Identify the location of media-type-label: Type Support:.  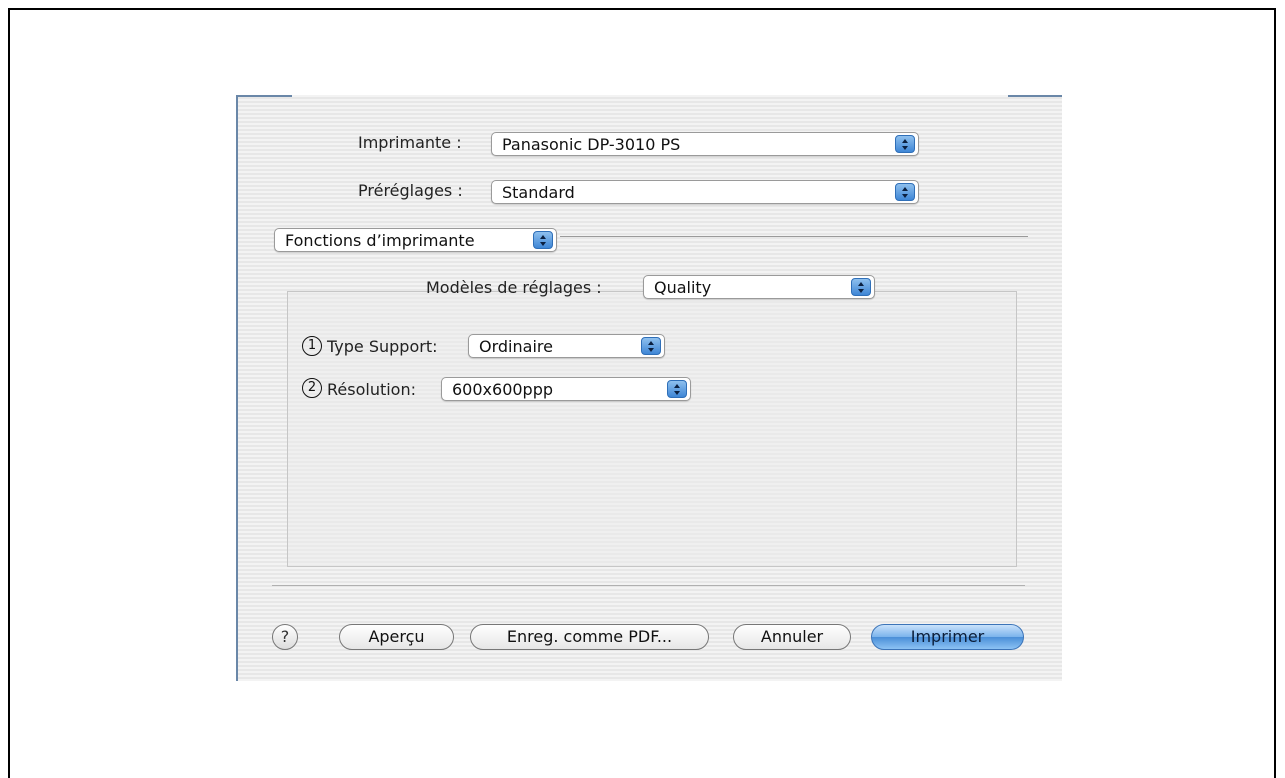
(382, 346).